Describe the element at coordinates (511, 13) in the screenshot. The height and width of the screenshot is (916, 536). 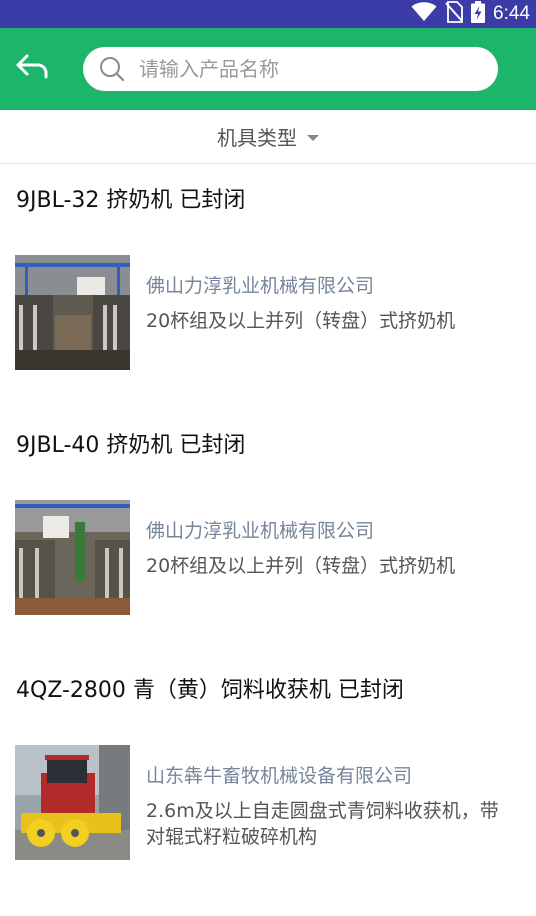
I see `status-time: 6:44` at that location.